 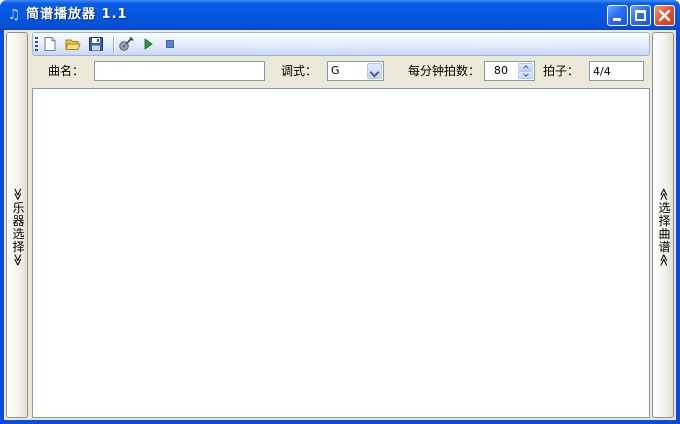 I want to click on open-folder-icon, so click(x=73, y=44).